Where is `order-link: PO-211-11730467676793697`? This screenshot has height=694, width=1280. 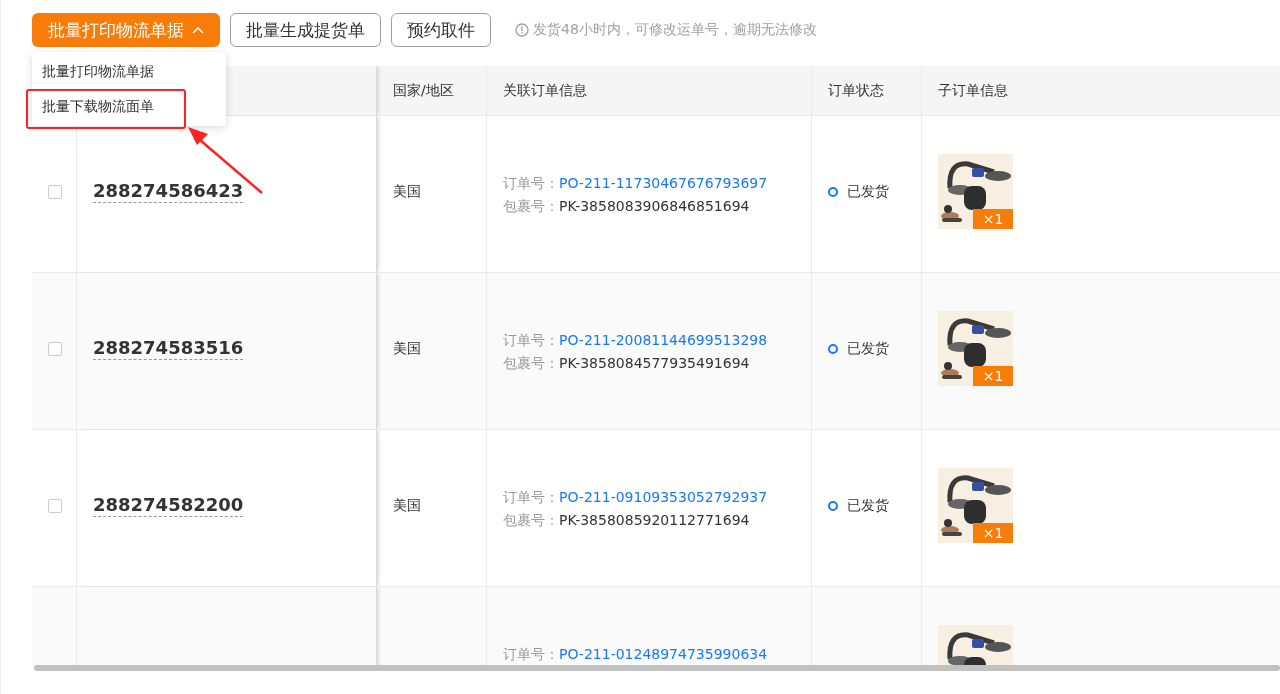
order-link: PO-211-11730467676793697 is located at coordinates (663, 183).